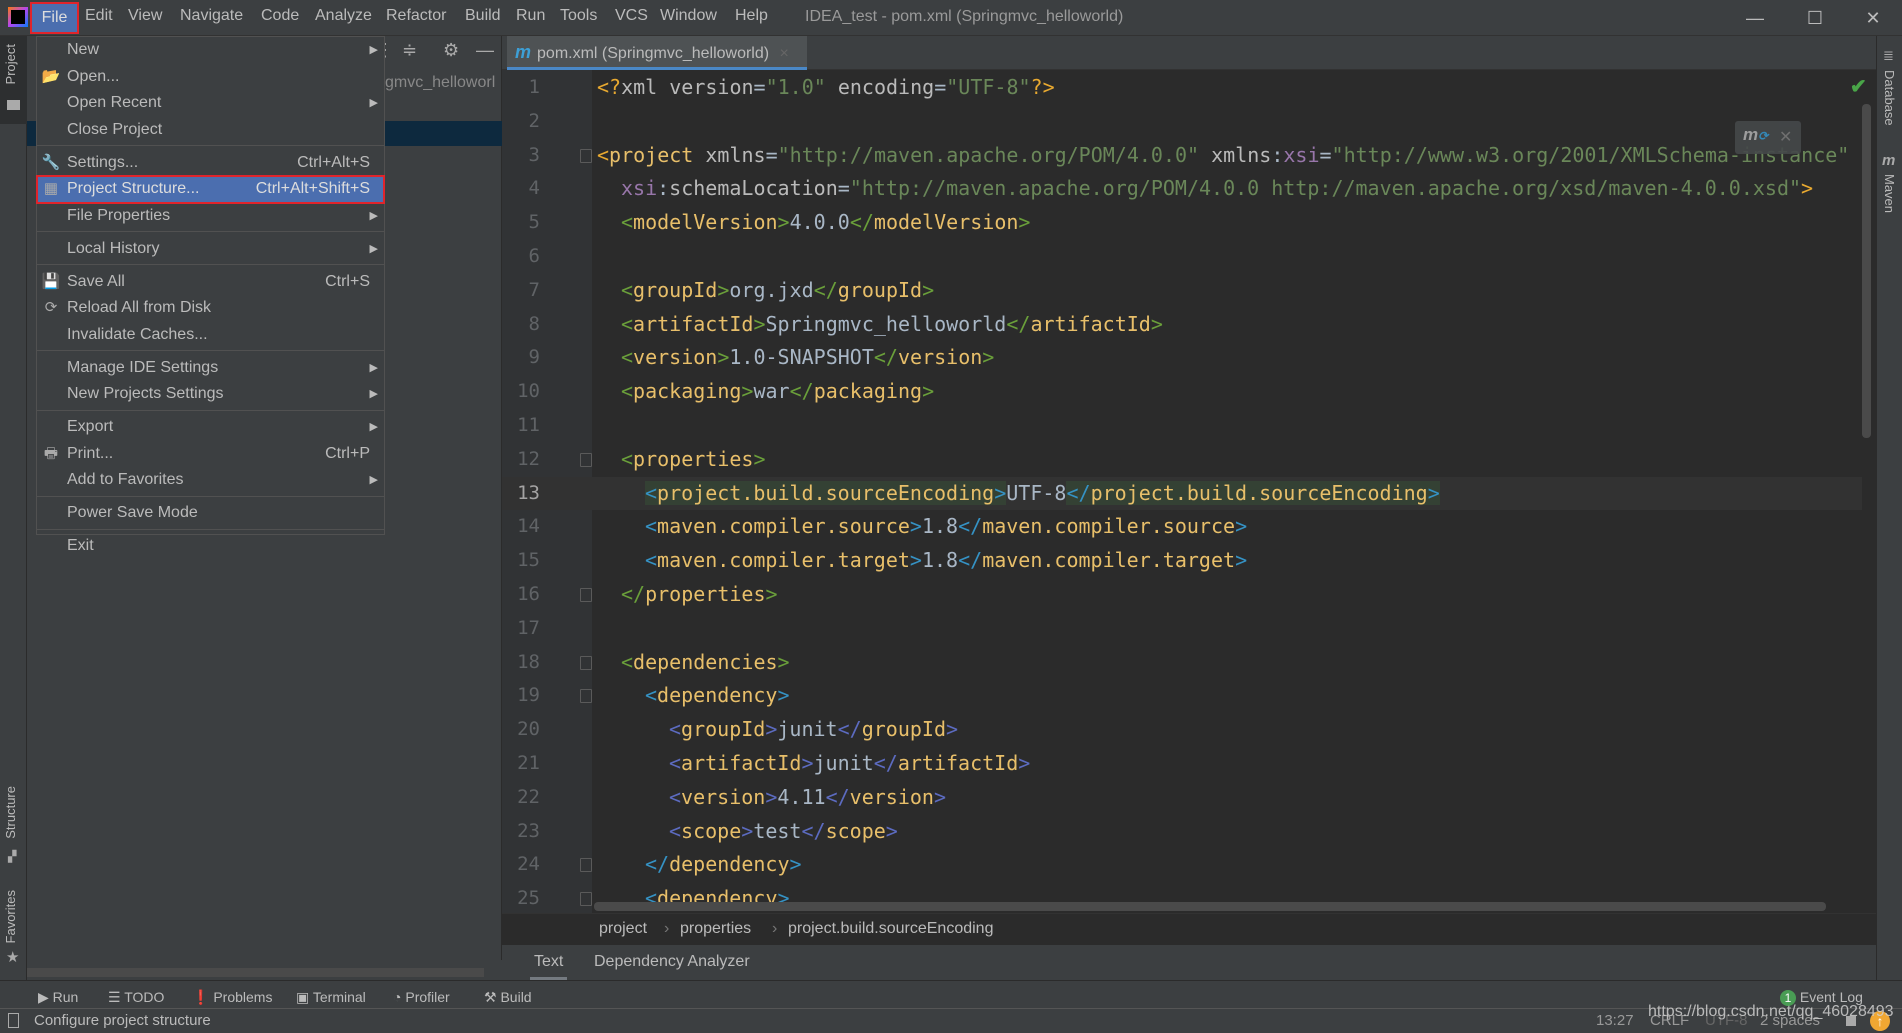 This screenshot has height=1033, width=1902. I want to click on run-tool-button: ▶ Run, so click(58, 997).